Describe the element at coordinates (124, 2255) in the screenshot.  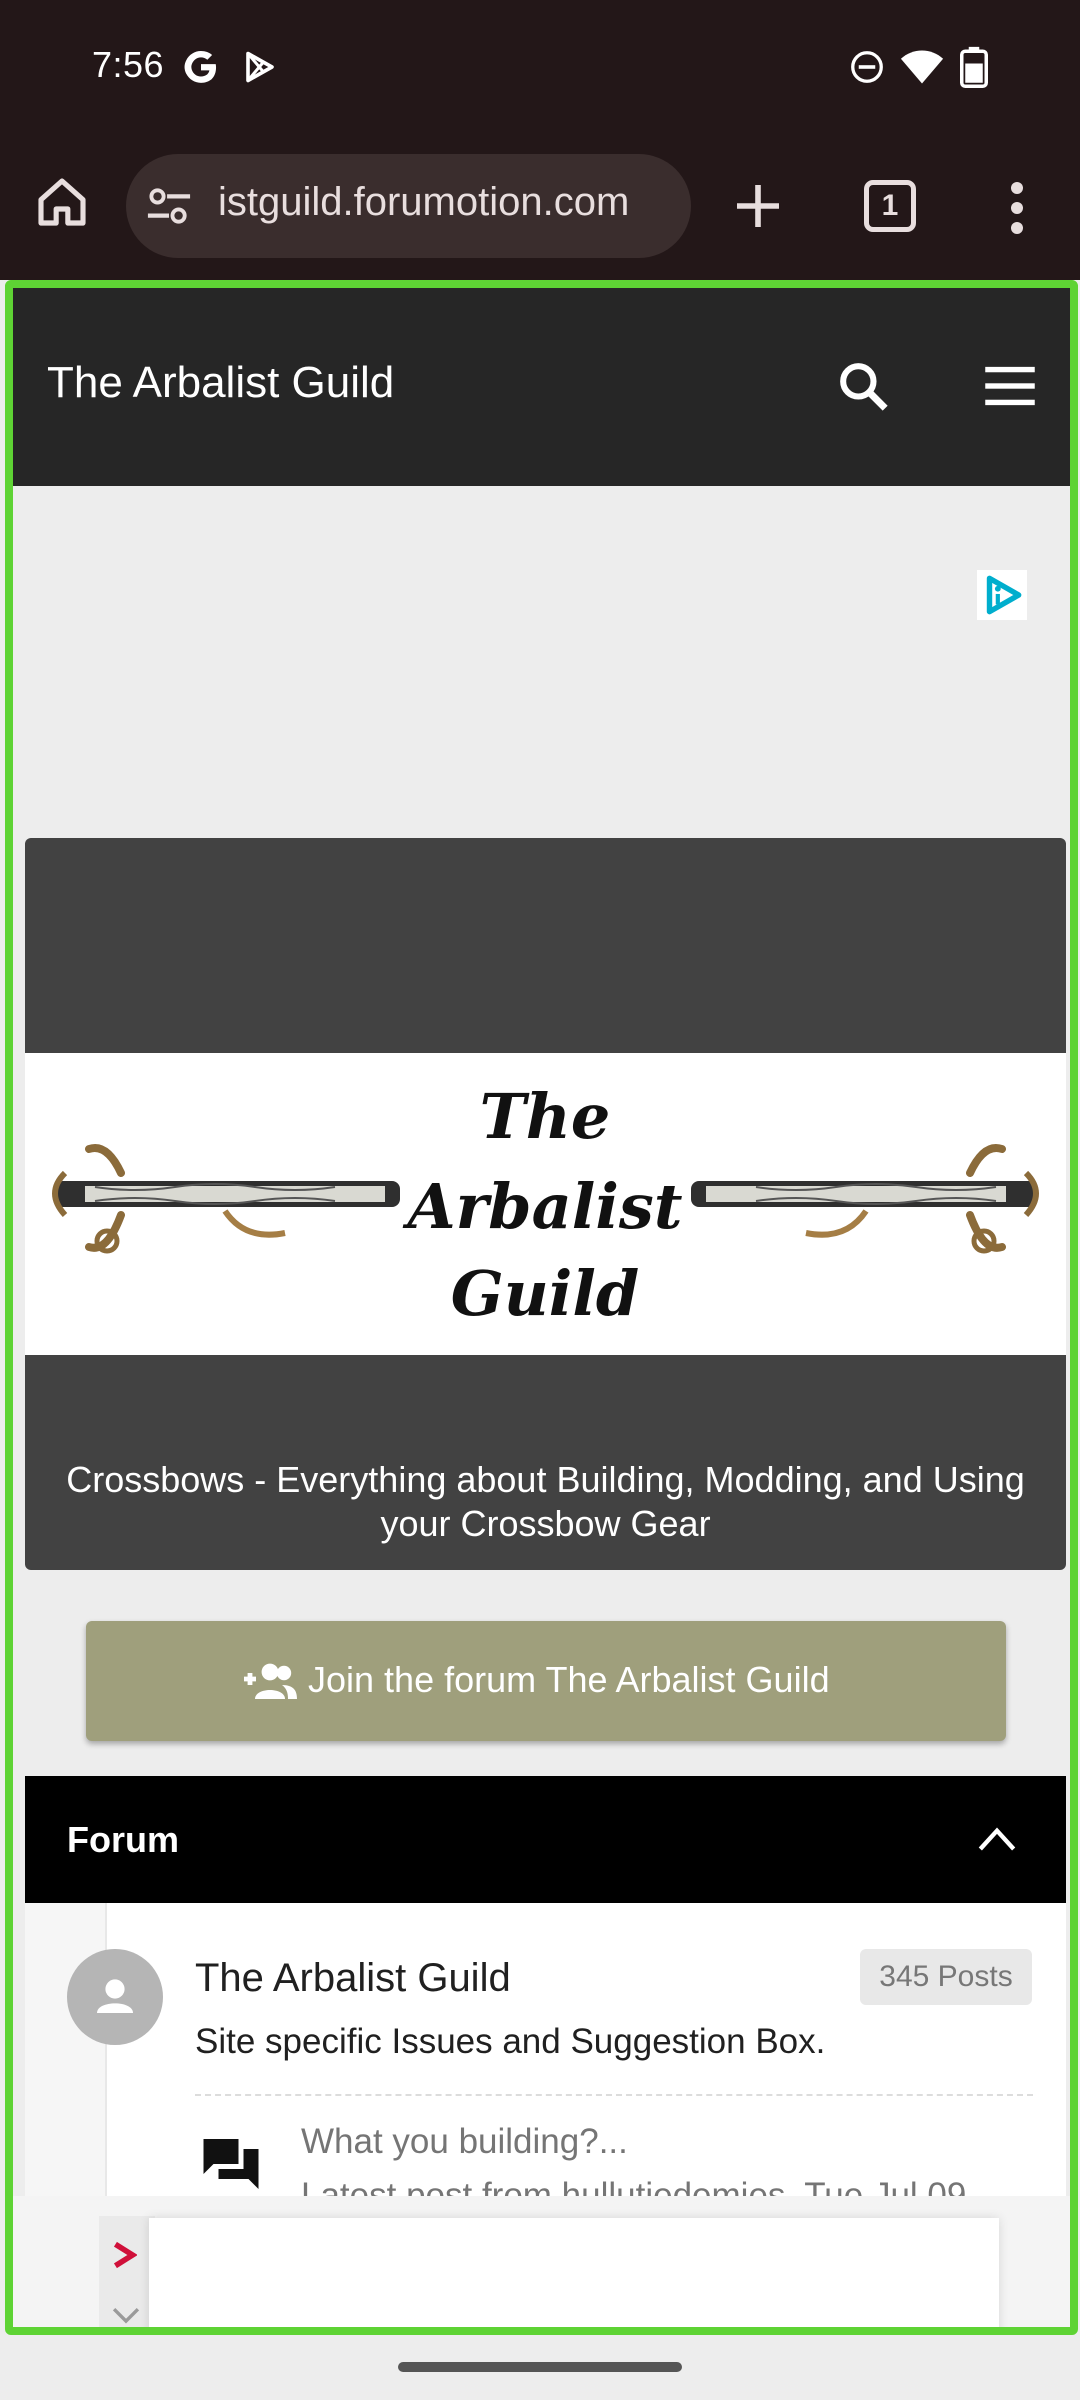
I see `ad-arrow-icon` at that location.